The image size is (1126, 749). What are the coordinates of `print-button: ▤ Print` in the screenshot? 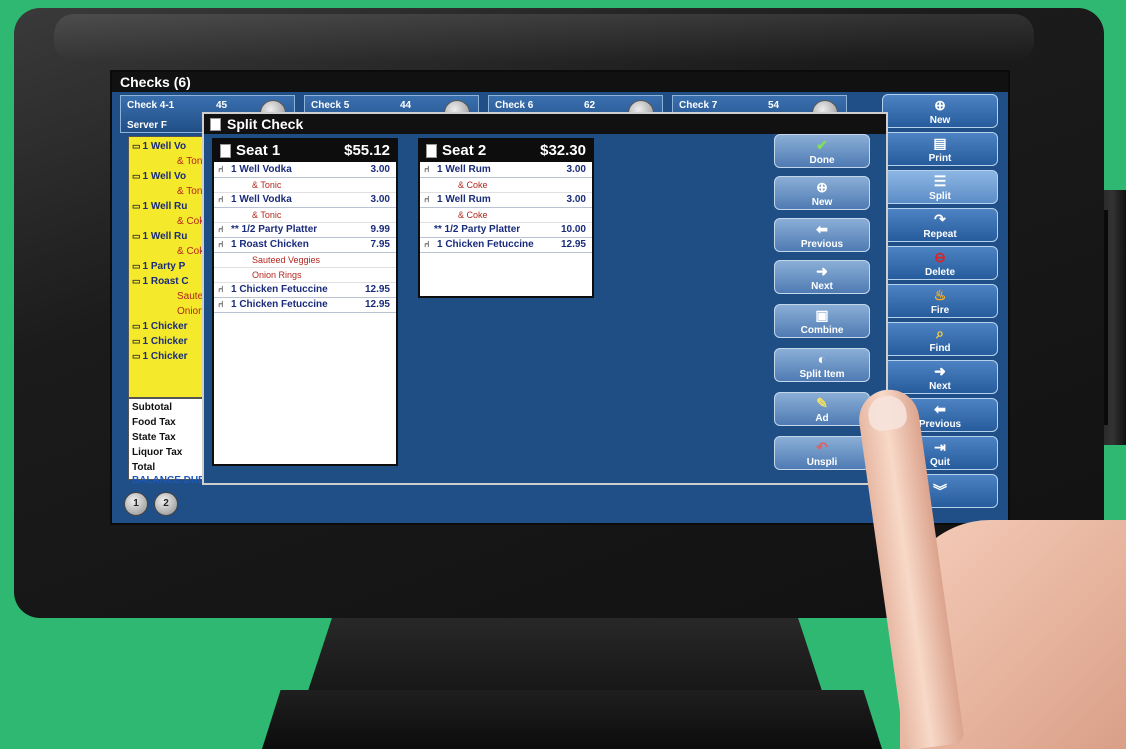 It's located at (940, 149).